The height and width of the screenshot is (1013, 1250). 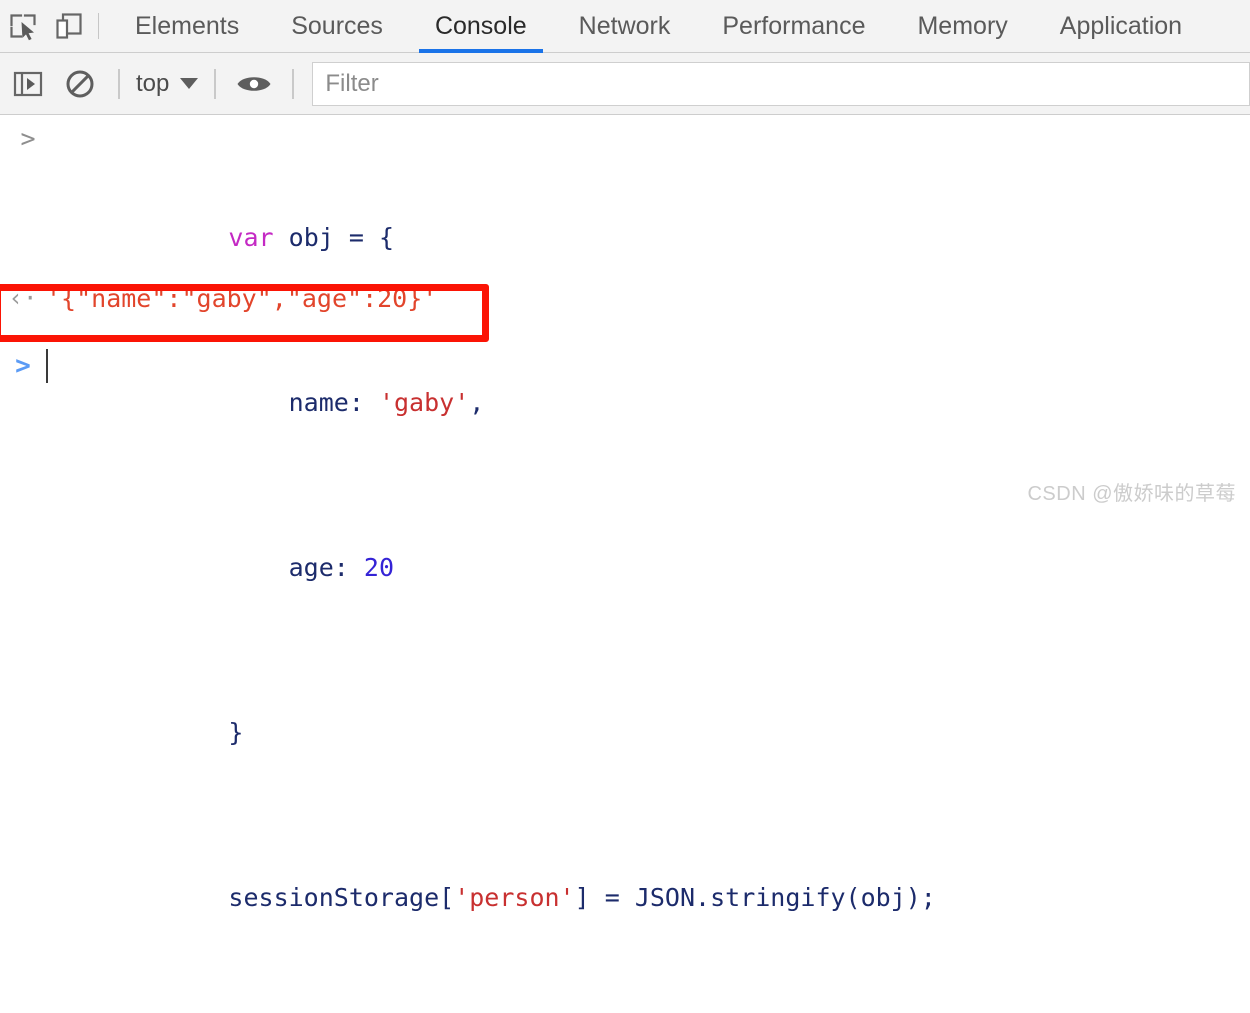 What do you see at coordinates (352, 83) in the screenshot?
I see `filter-placeholder: Filter` at bounding box center [352, 83].